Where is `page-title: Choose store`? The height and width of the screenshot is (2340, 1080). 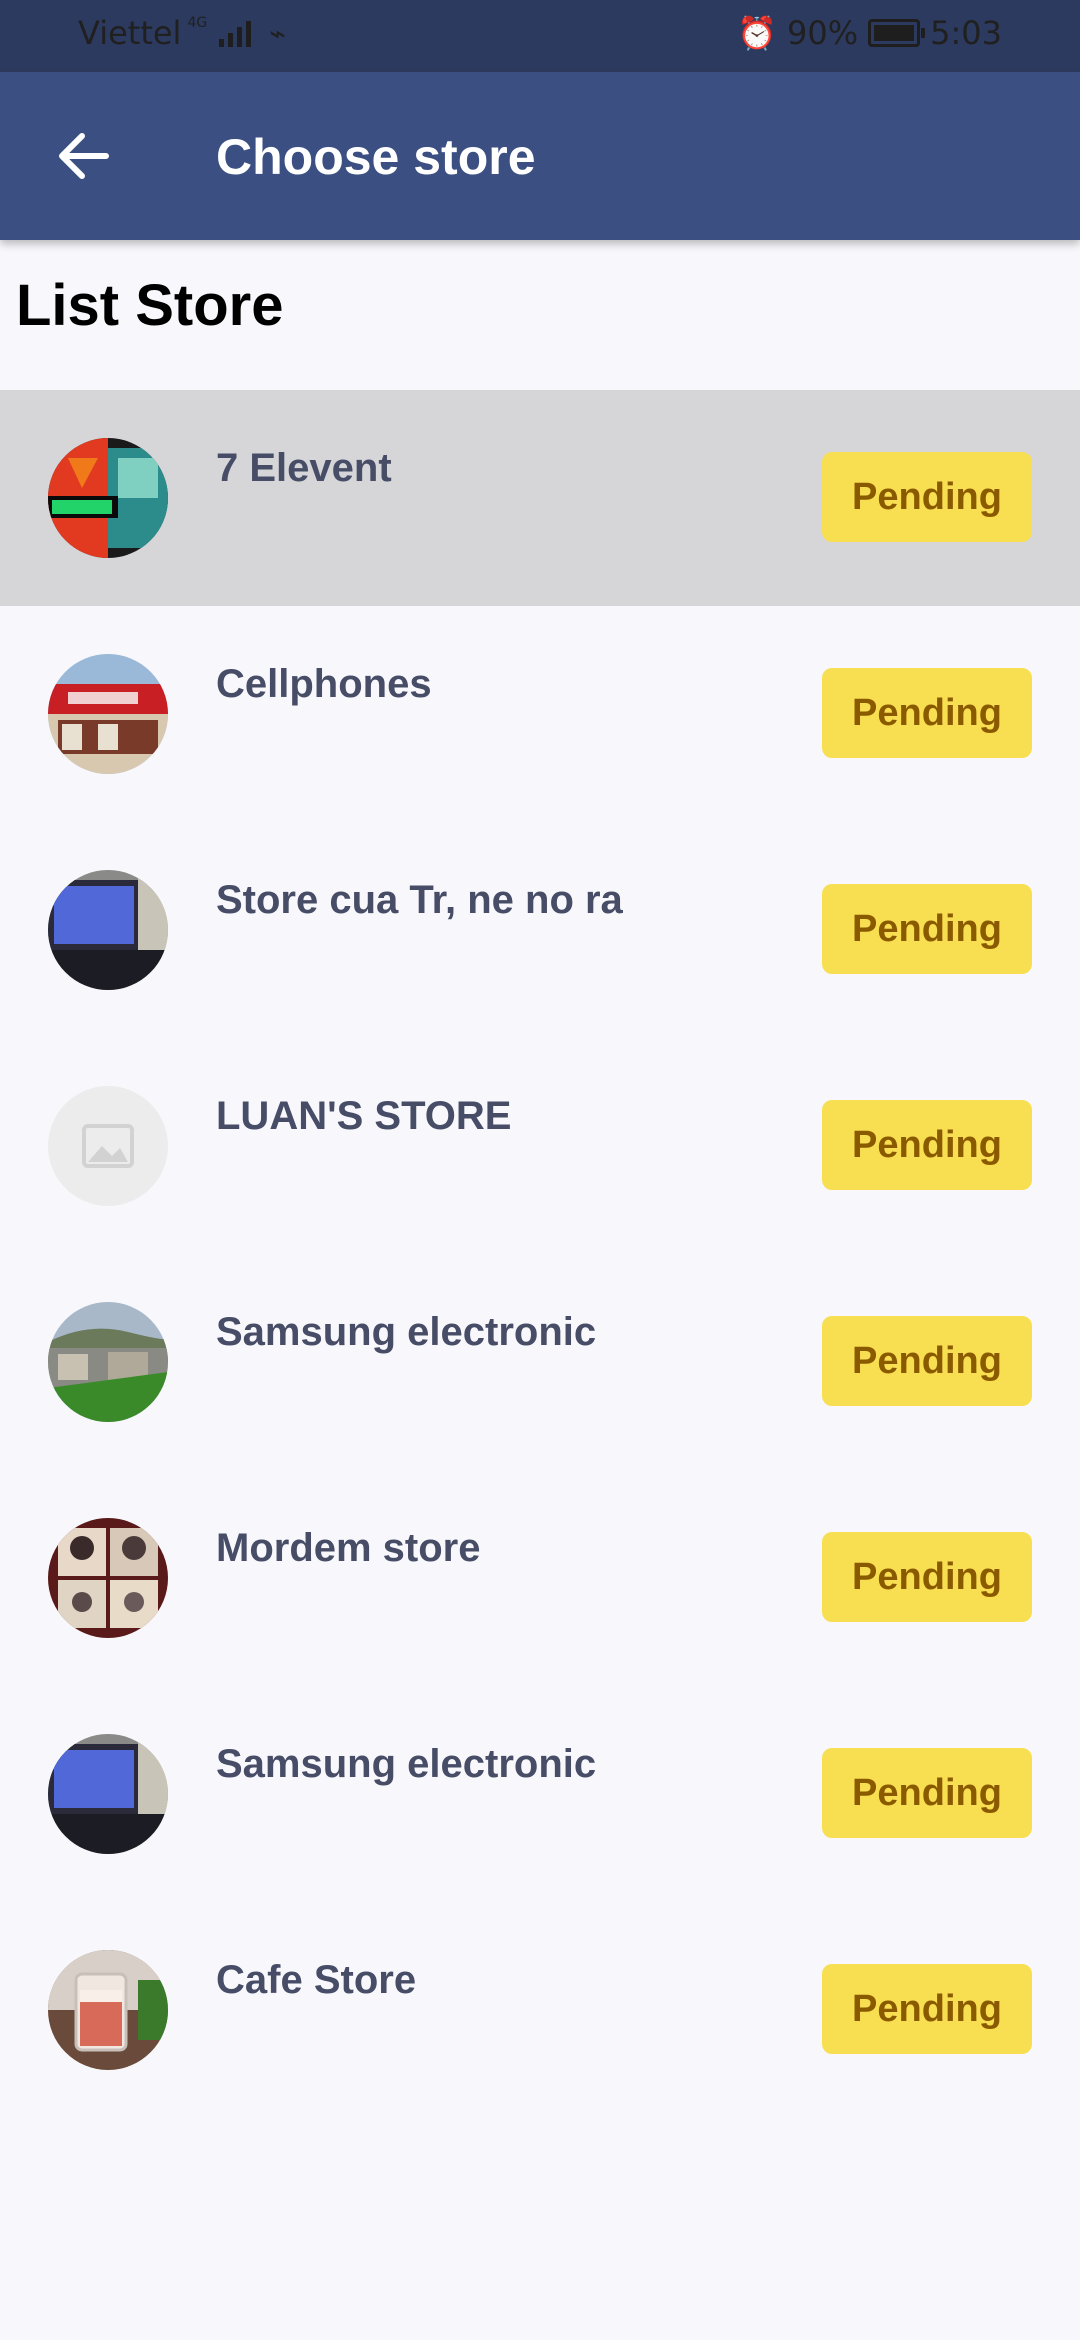 page-title: Choose store is located at coordinates (376, 157).